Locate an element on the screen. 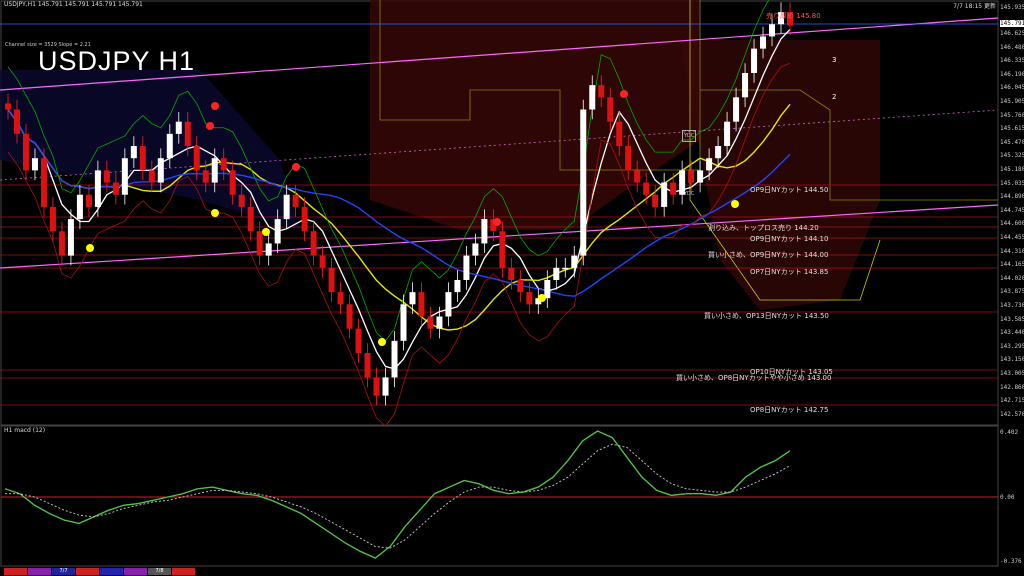 This screenshot has width=1024, height=576. price-axis-label: 145.180 is located at coordinates (1012, 169).